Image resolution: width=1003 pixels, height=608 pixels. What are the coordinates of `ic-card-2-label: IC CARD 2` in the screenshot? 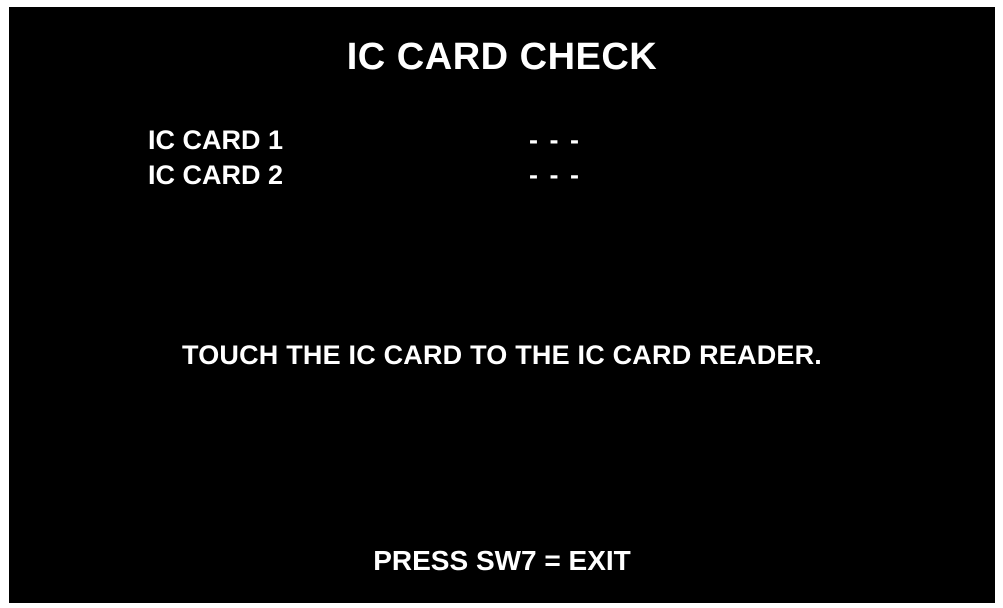 It's located at (216, 175).